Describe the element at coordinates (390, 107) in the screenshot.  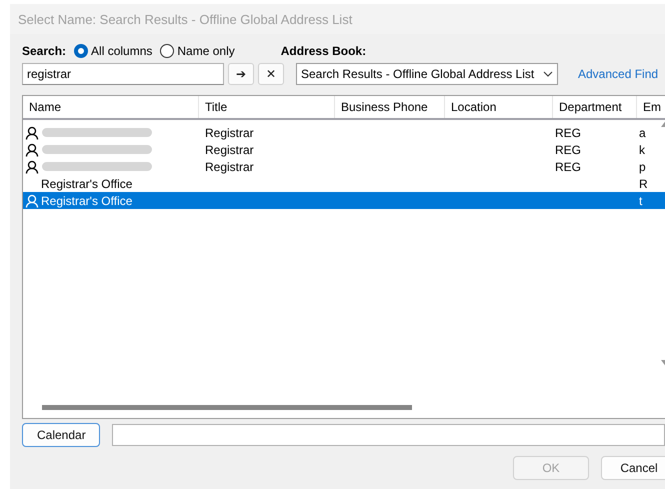
I see `column-header: Business Phone` at that location.